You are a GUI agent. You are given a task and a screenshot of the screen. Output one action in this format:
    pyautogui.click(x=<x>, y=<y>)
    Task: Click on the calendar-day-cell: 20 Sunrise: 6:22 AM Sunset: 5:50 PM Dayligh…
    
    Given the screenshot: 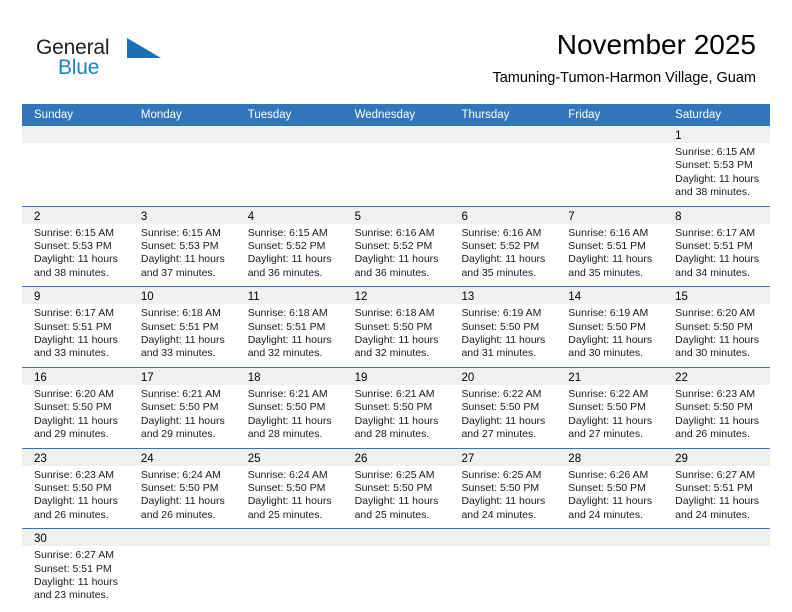 What is the action you would take?
    pyautogui.click(x=503, y=407)
    